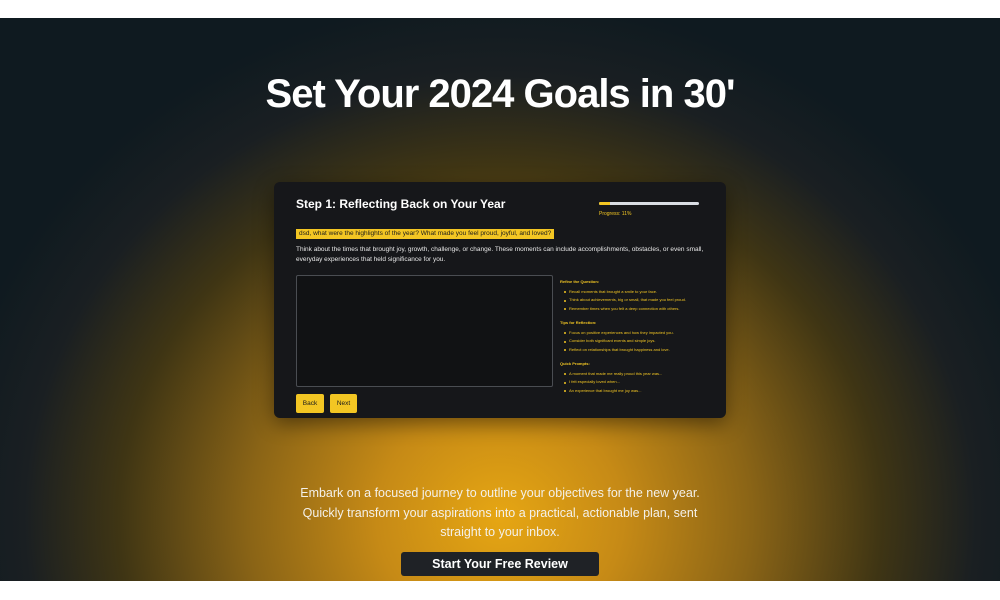 This screenshot has height=600, width=1000. What do you see at coordinates (649, 203) in the screenshot?
I see `progress-bar` at bounding box center [649, 203].